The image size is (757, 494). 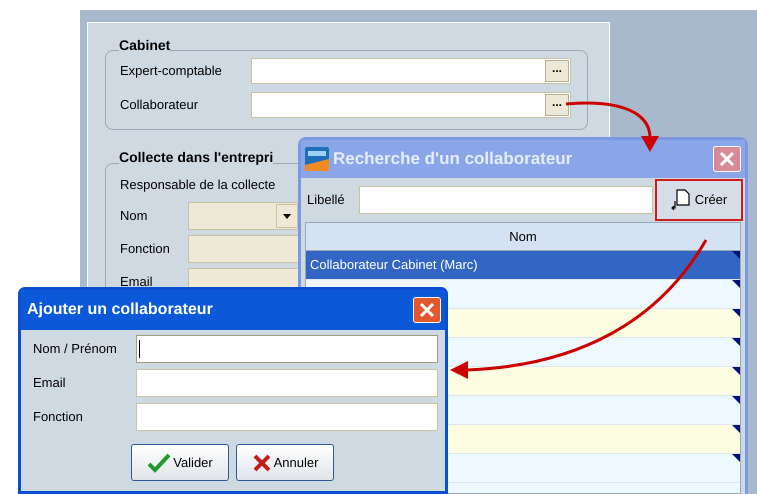 I want to click on field-label: Expert-comptable, so click(x=171, y=71).